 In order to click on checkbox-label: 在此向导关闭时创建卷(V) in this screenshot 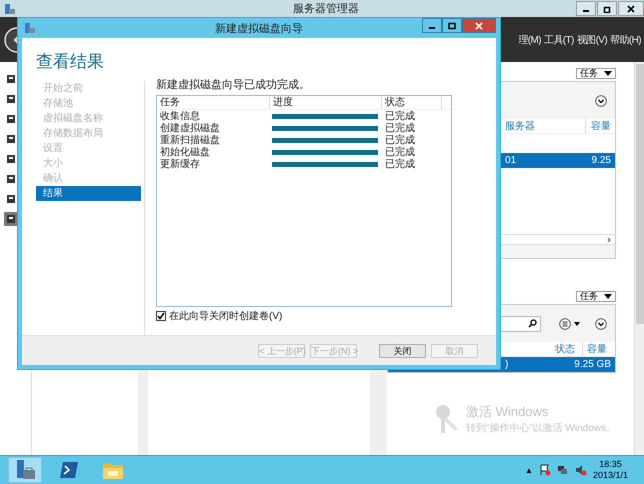, I will do `click(225, 316)`.